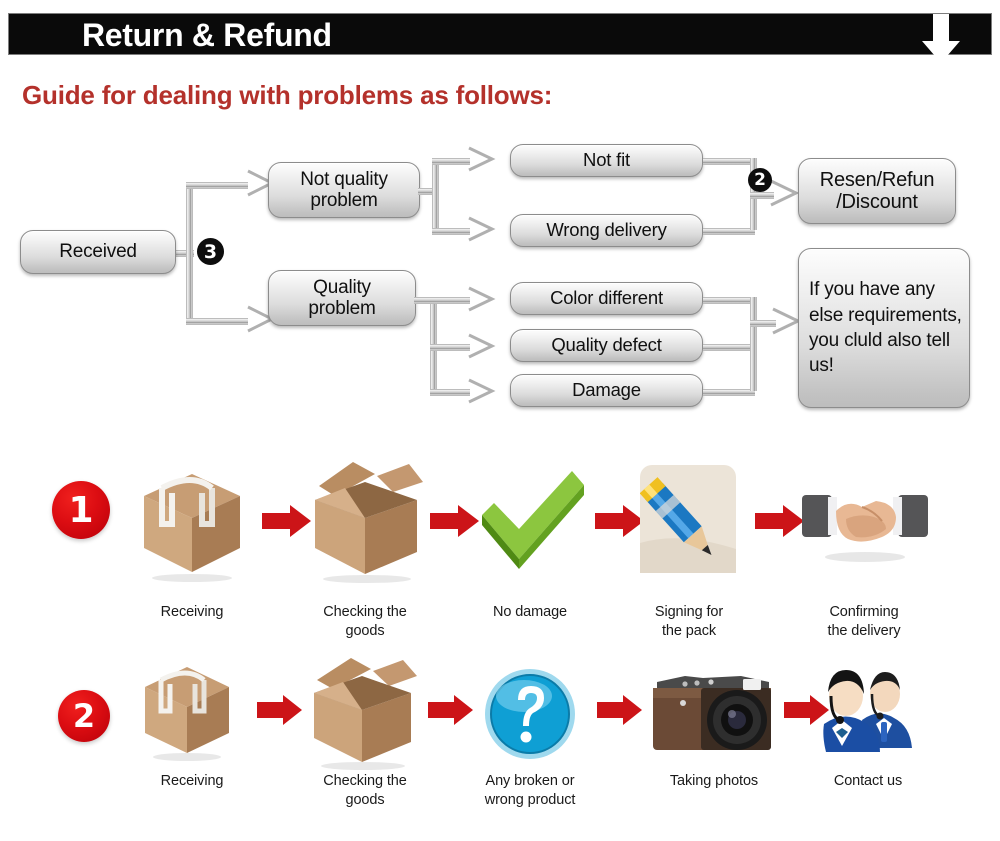  I want to click on node-color-different: Color different, so click(606, 298).